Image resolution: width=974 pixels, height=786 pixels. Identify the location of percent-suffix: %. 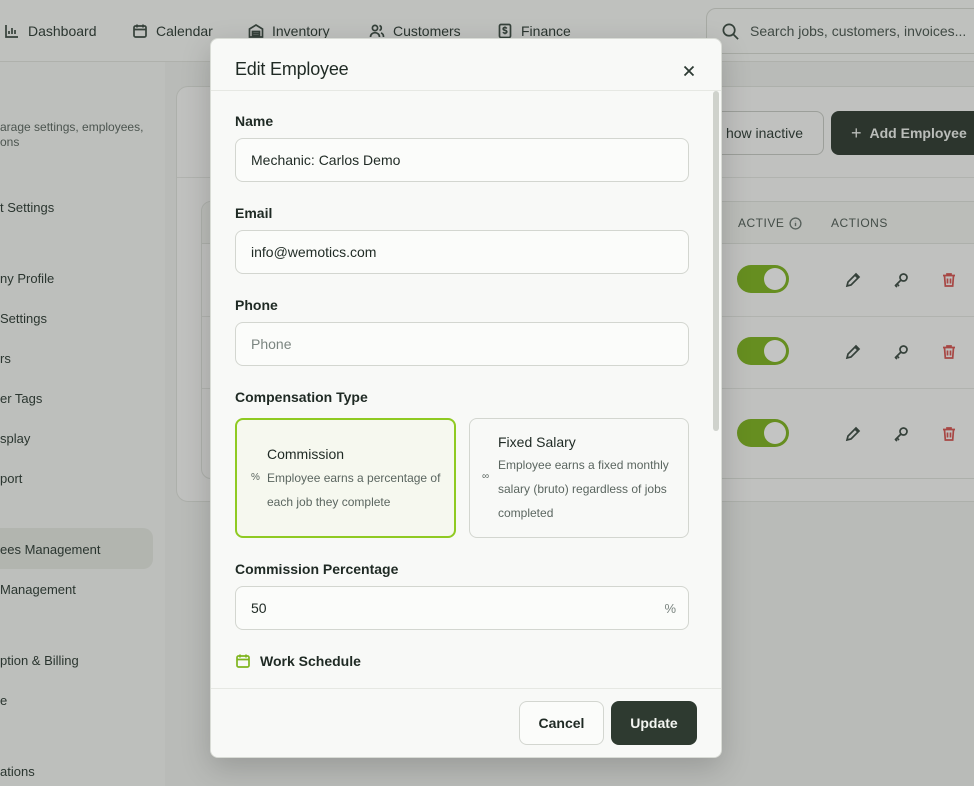
(670, 608).